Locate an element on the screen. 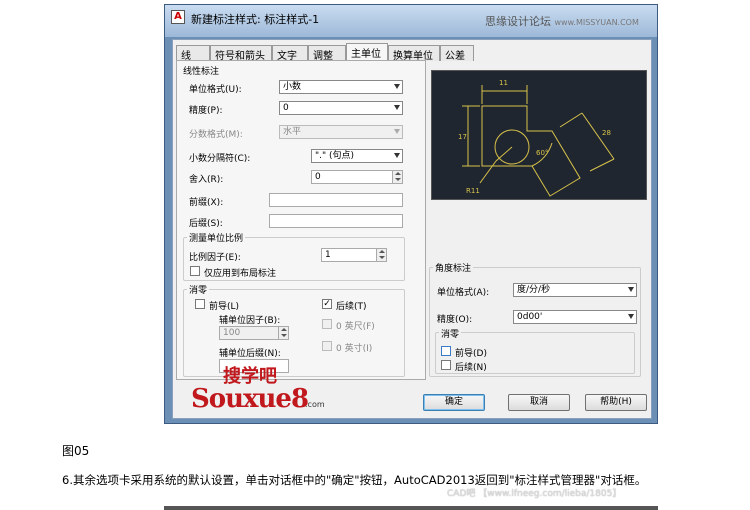 The height and width of the screenshot is (510, 750). dimension-preview: 11 17 28 60° R11 is located at coordinates (539, 135).